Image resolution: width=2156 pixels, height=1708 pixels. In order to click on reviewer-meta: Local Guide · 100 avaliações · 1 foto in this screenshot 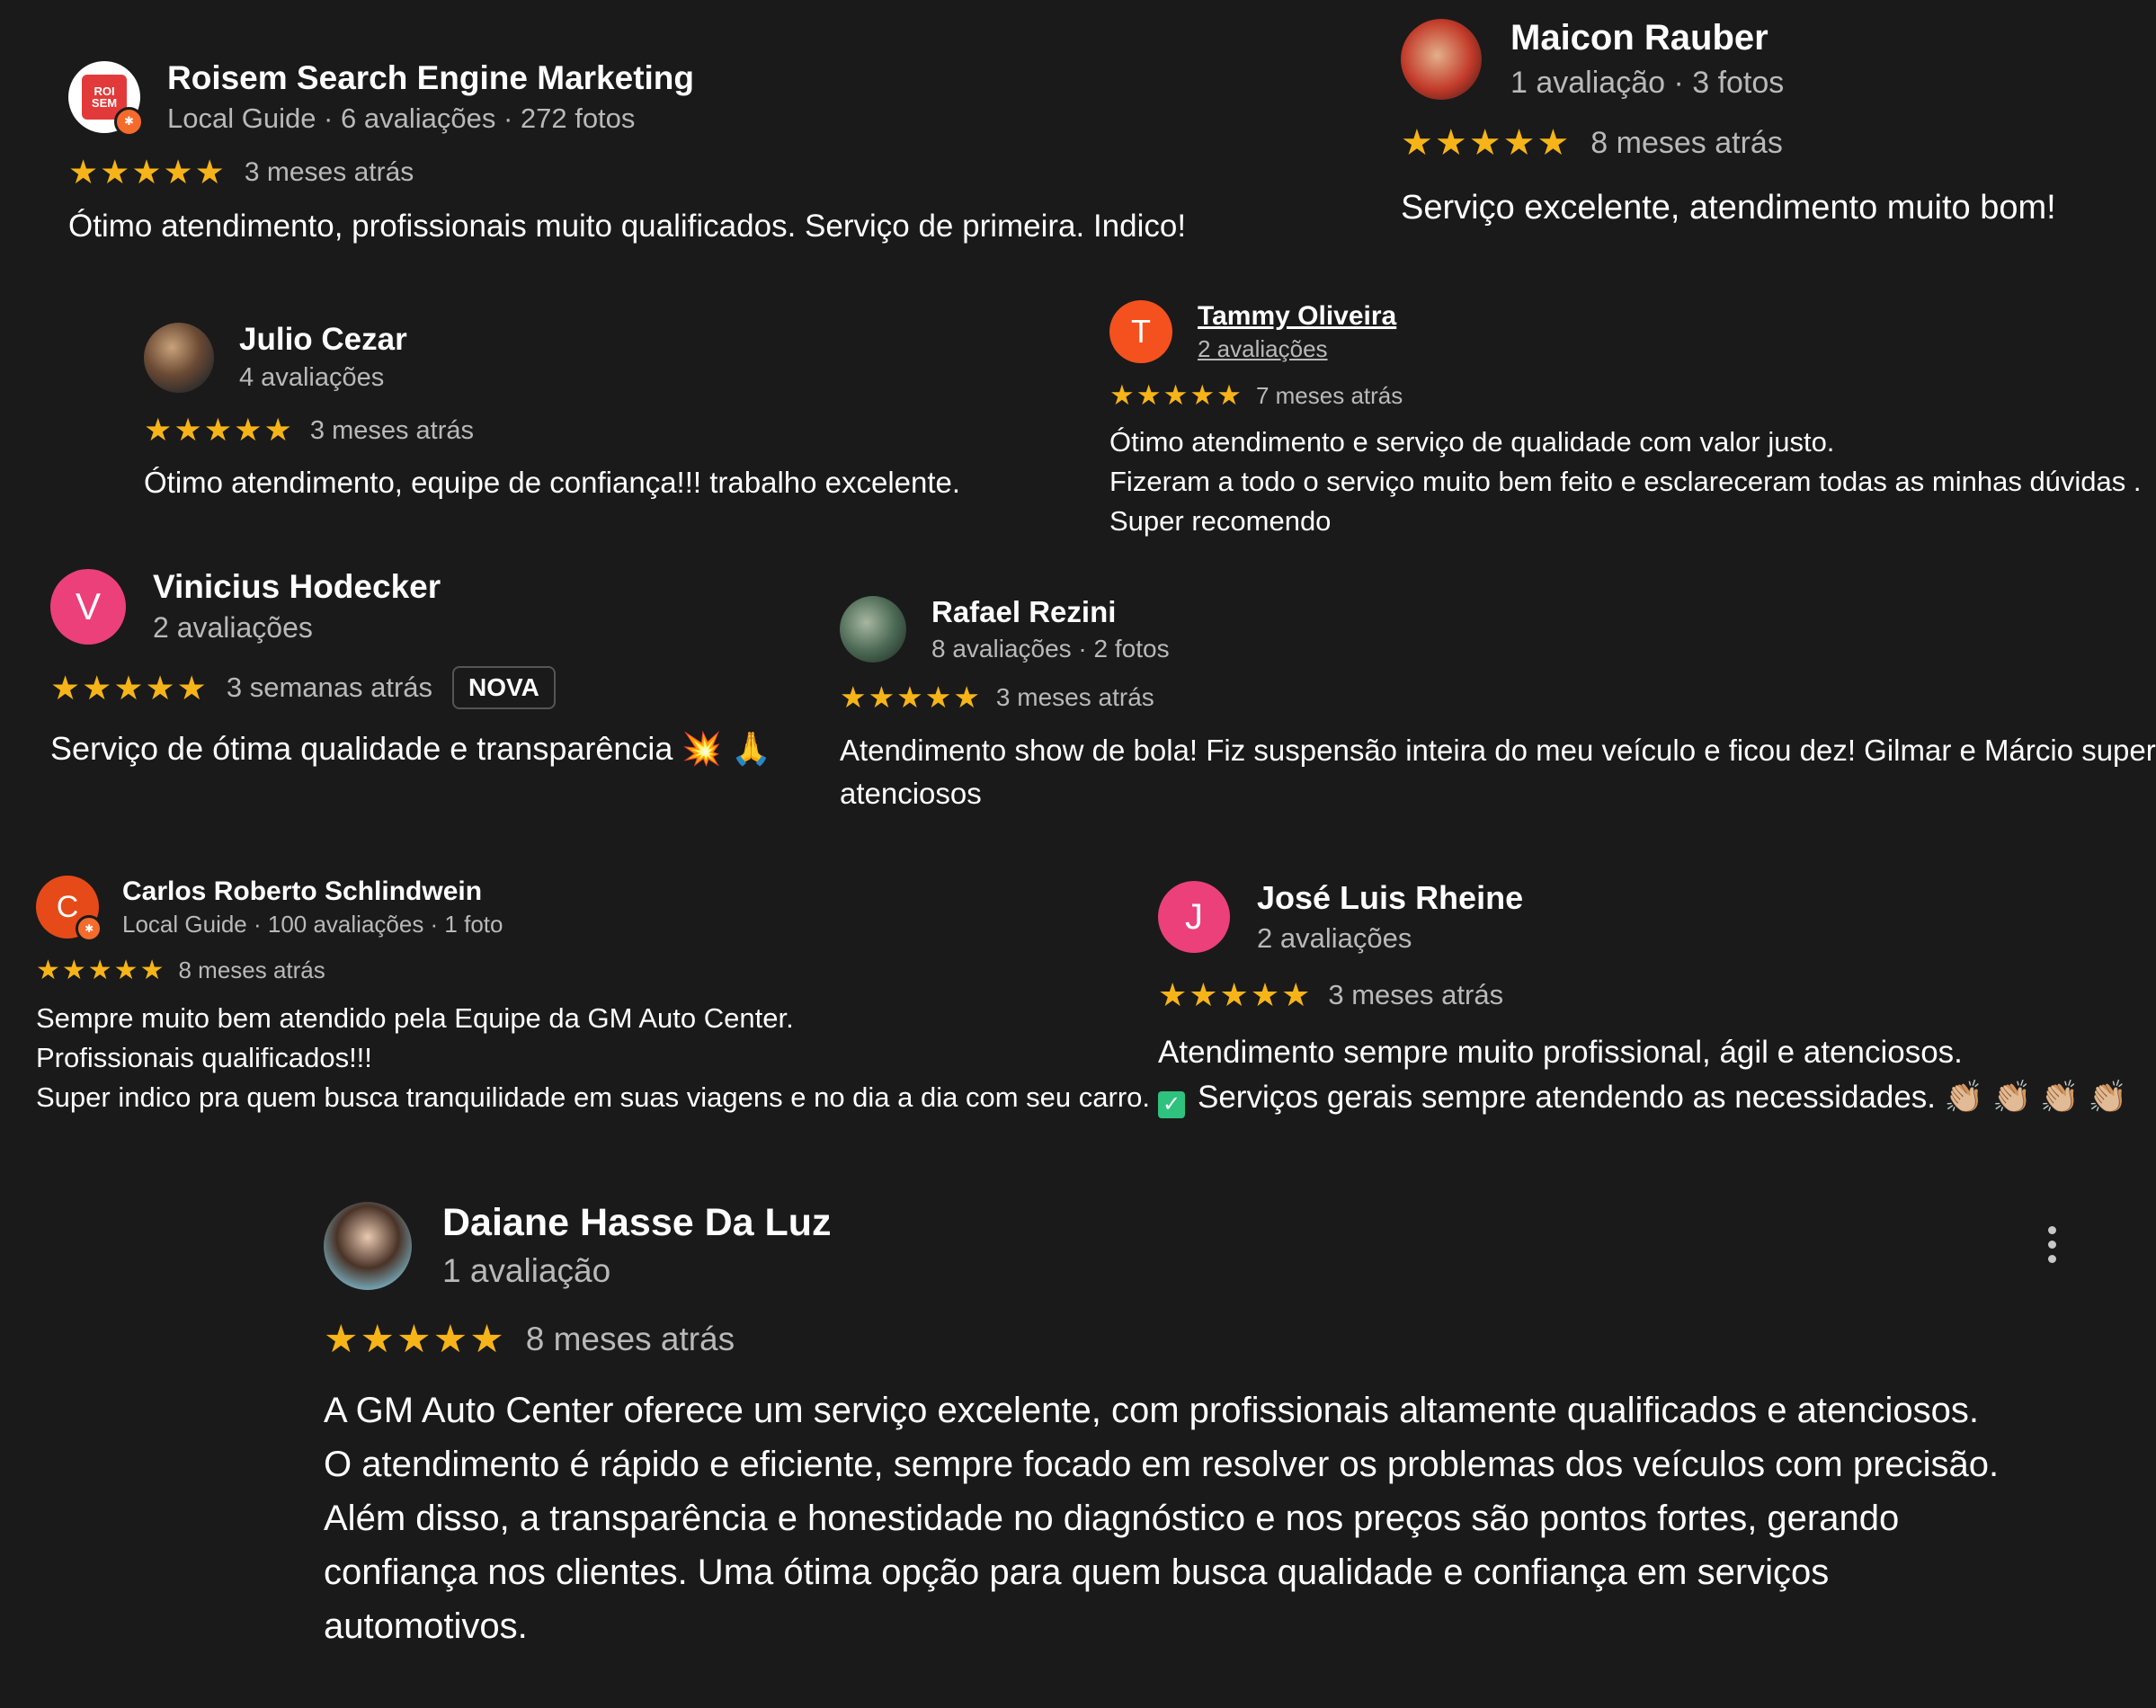, I will do `click(312, 925)`.